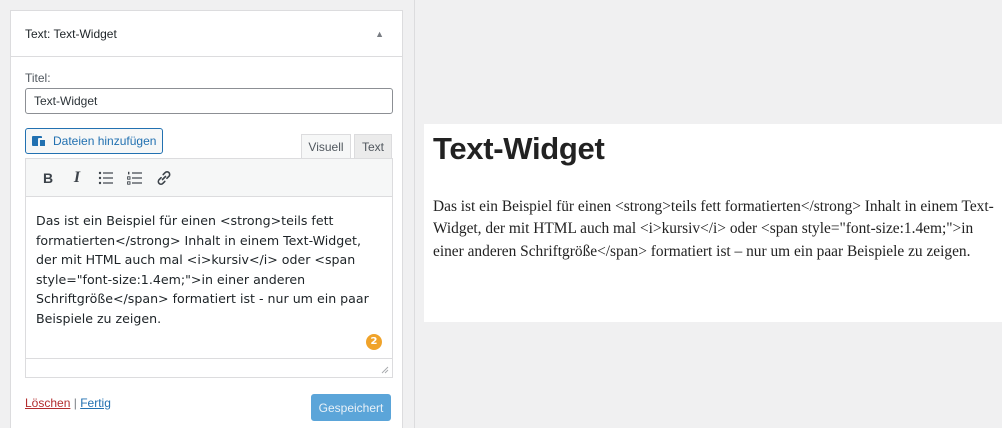  What do you see at coordinates (71, 33) in the screenshot?
I see `widget-header-title: Text: Text-Widget` at bounding box center [71, 33].